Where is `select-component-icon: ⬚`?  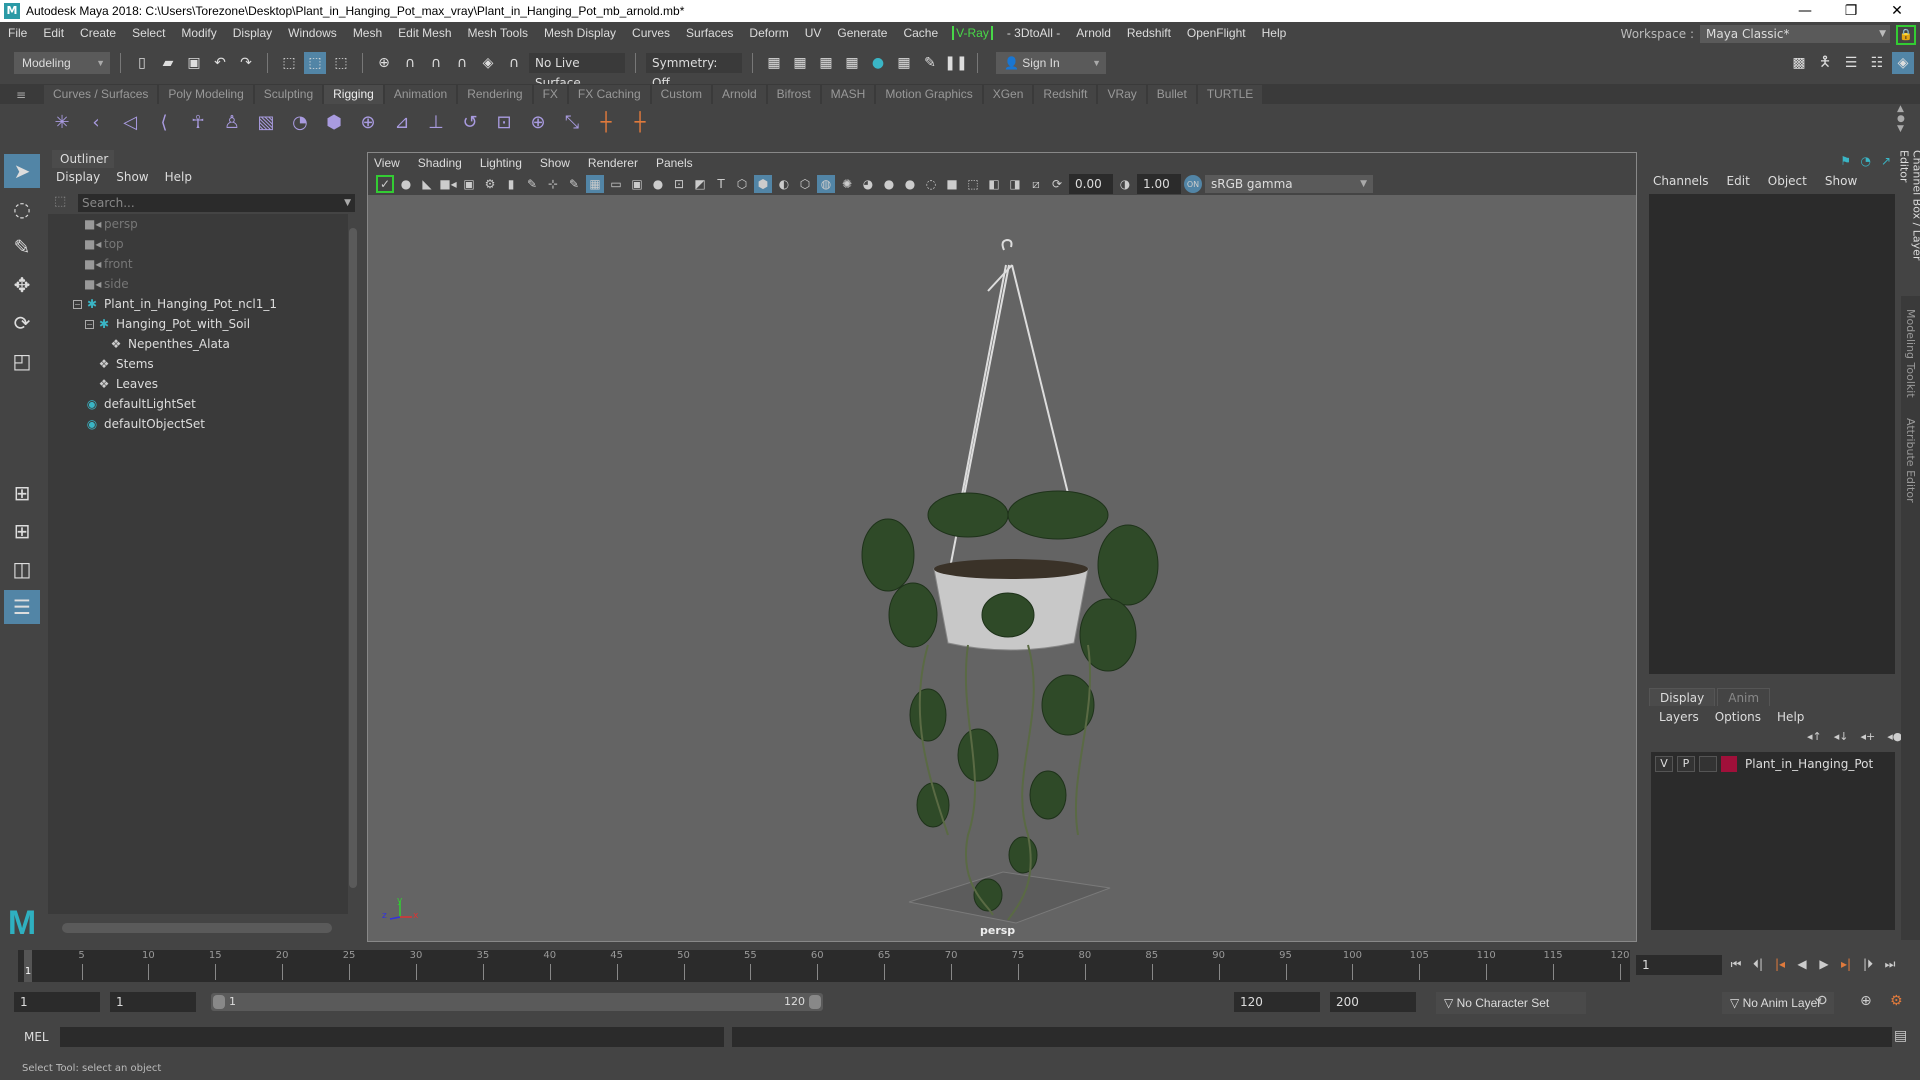
select-component-icon: ⬚ is located at coordinates (341, 63).